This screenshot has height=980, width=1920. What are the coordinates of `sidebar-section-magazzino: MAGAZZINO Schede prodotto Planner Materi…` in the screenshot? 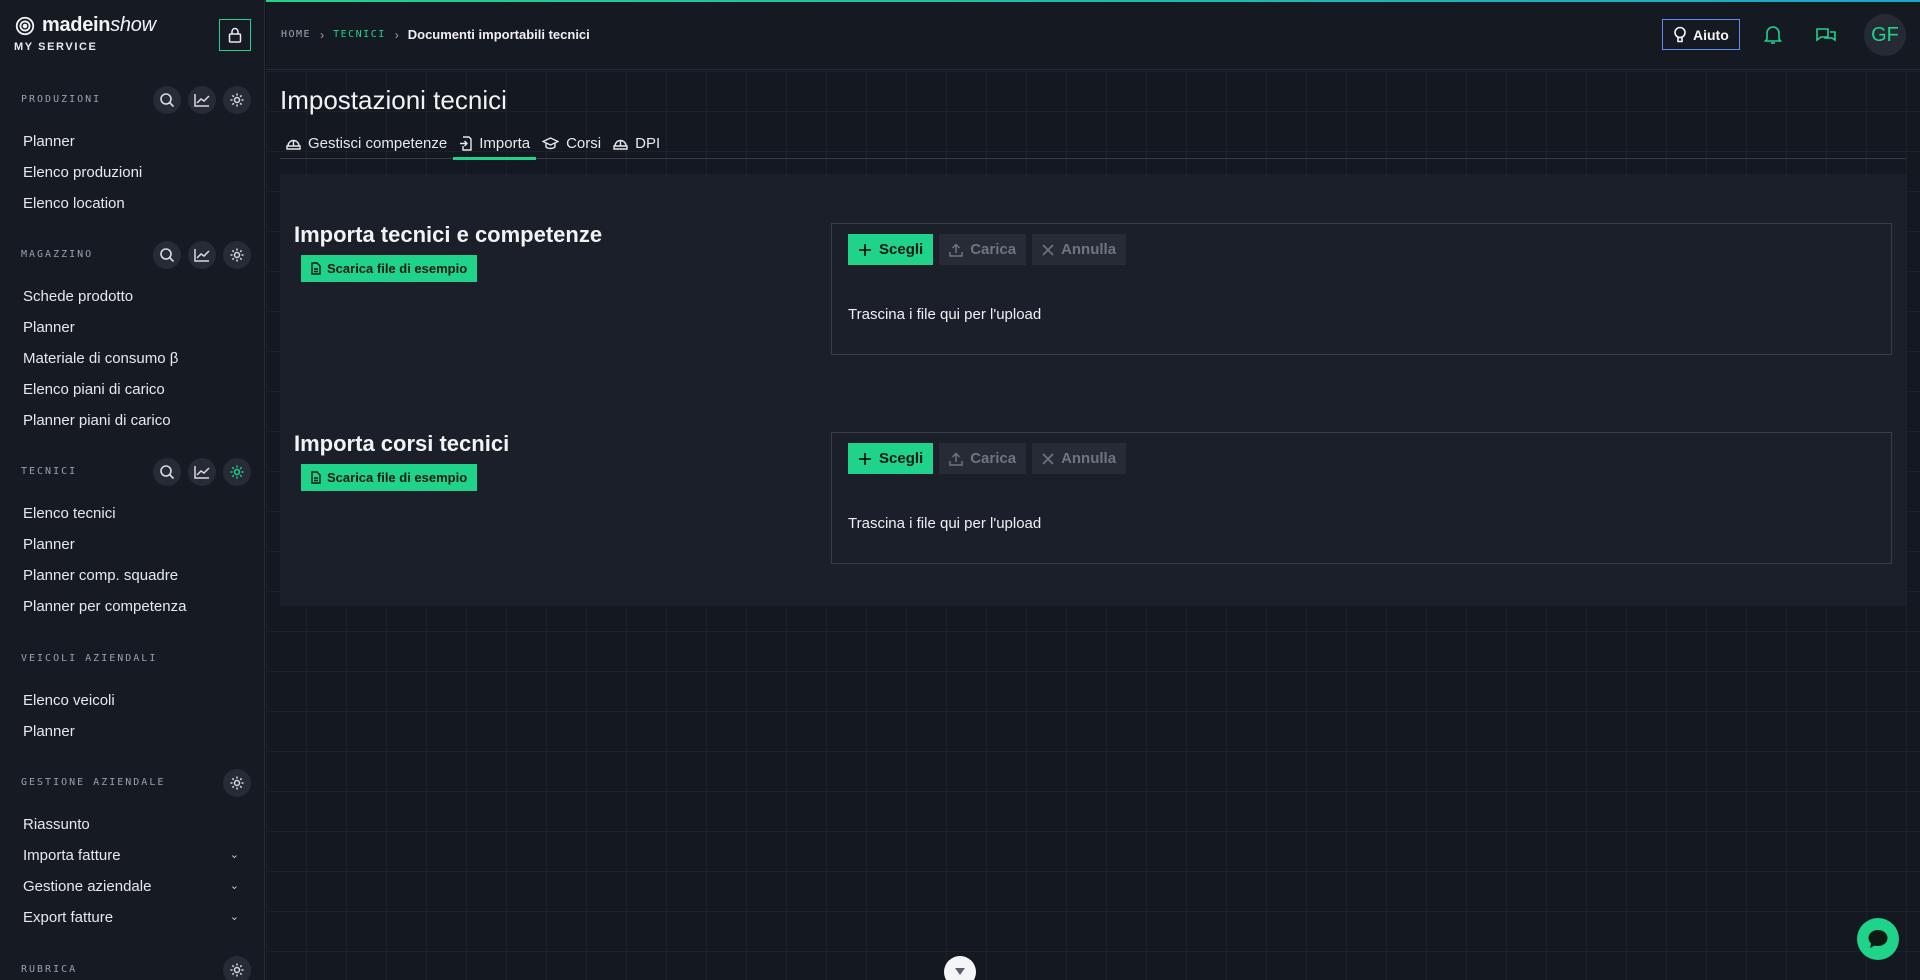 It's located at (132, 337).